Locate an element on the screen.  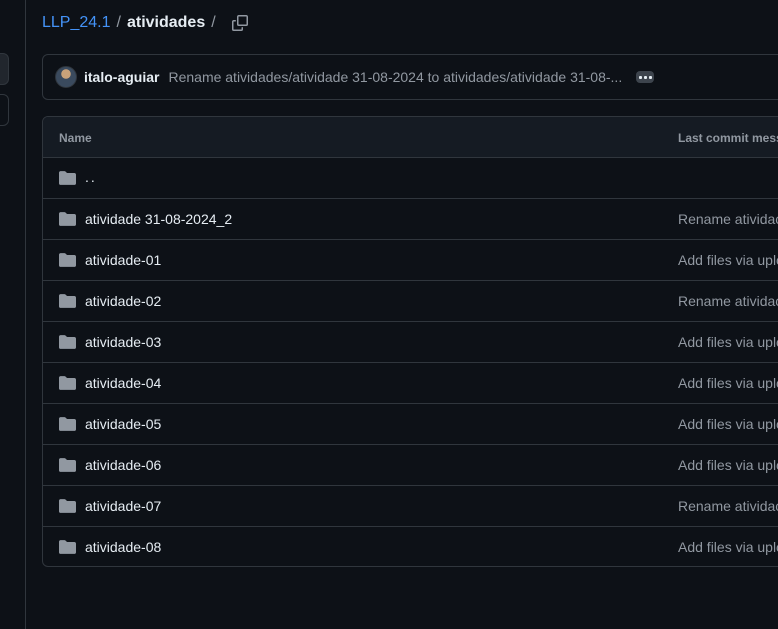
table-header: Name Last commit messa is located at coordinates (410, 137).